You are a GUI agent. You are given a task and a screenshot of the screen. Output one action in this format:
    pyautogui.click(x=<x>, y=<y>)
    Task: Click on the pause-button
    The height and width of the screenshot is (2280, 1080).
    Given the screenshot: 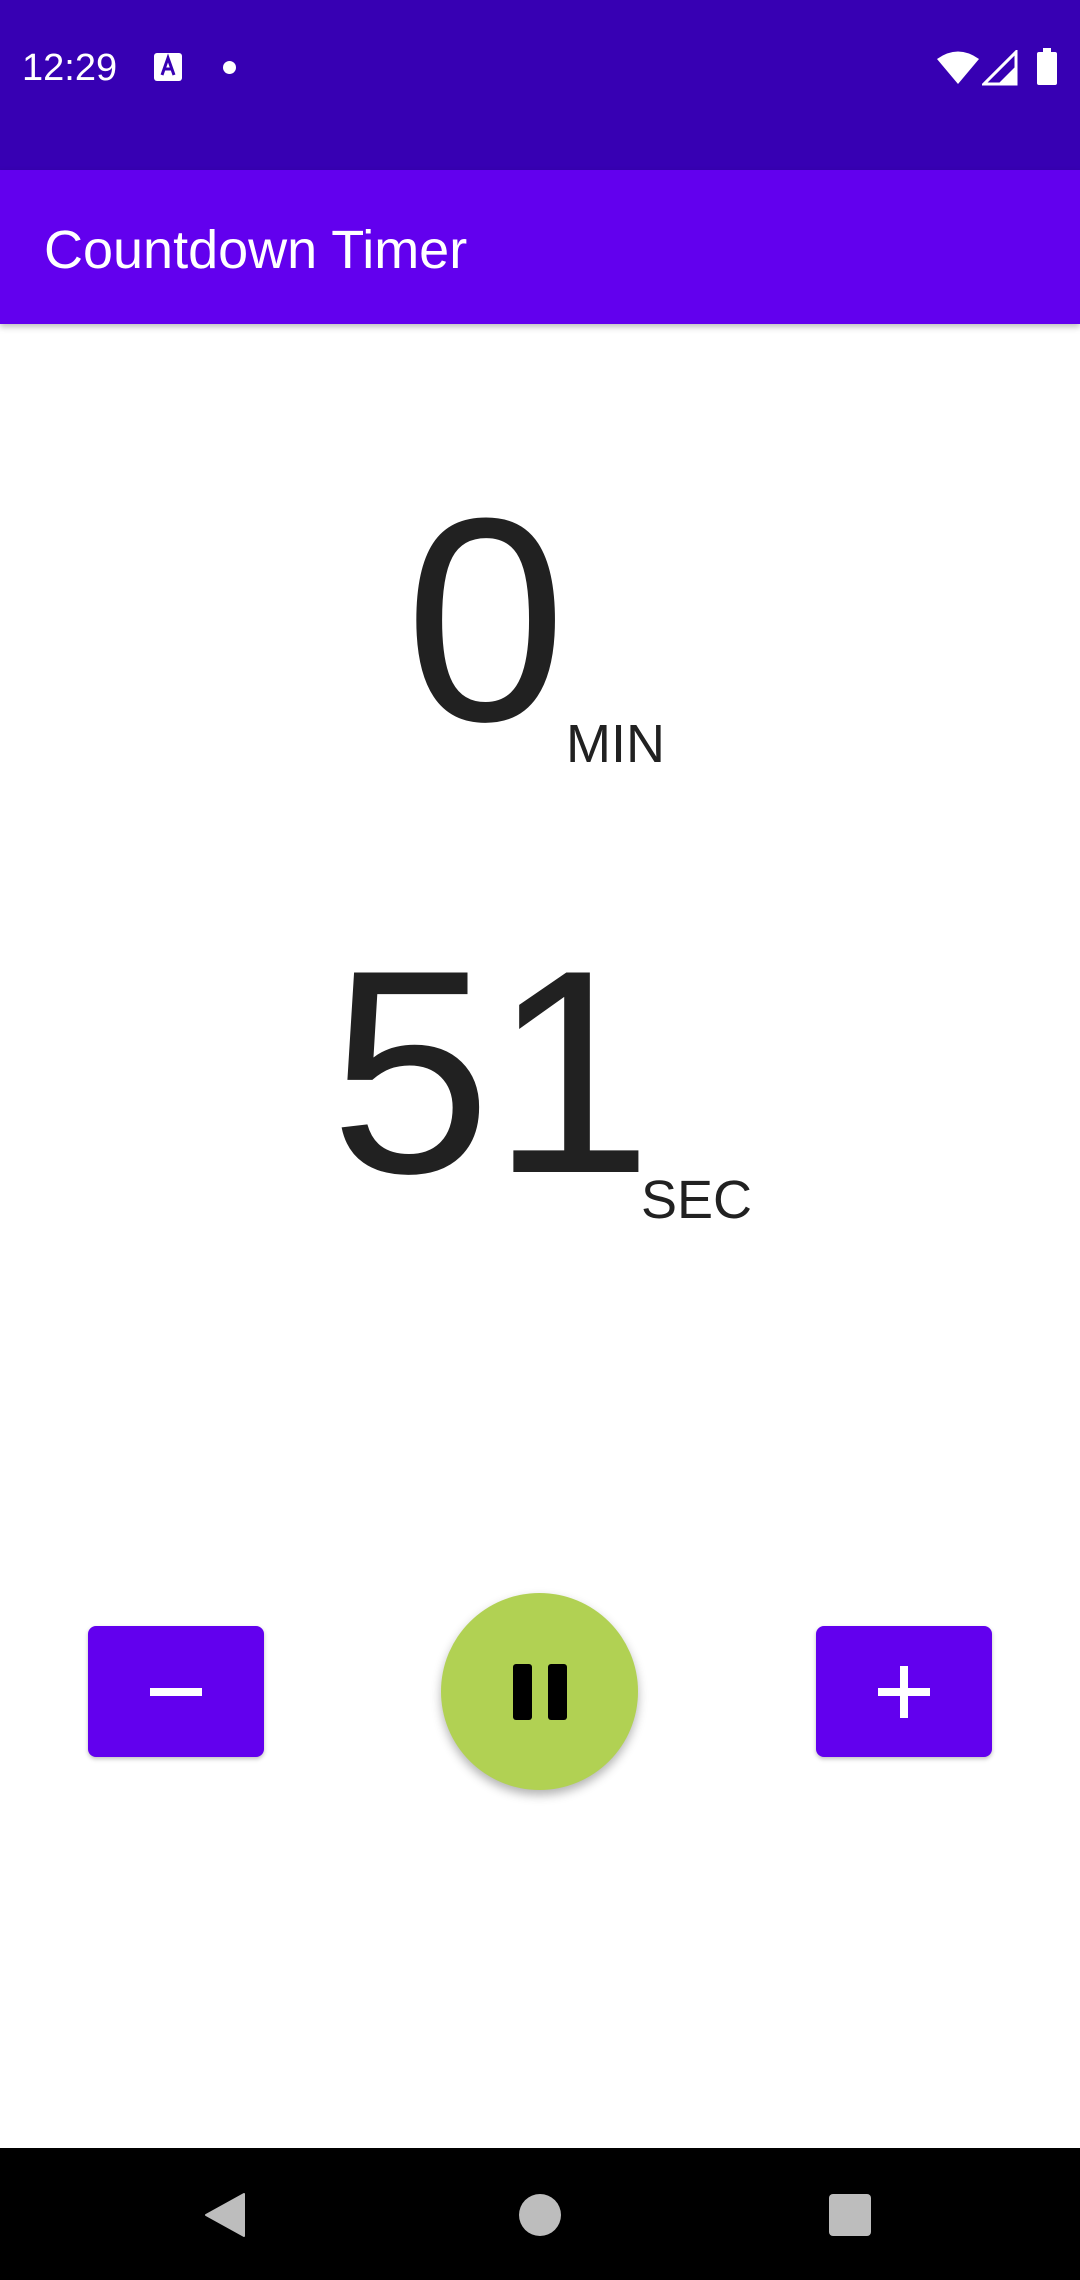 What is the action you would take?
    pyautogui.click(x=539, y=1691)
    